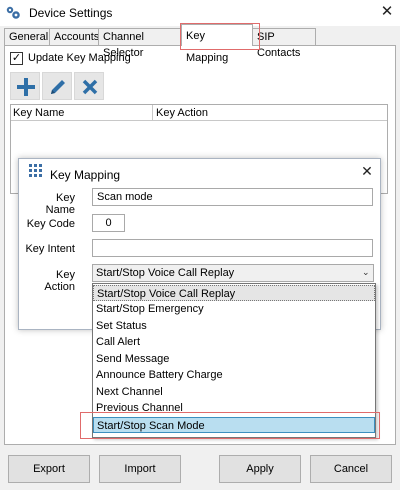 This screenshot has width=400, height=490. I want to click on pencil-icon, so click(58, 87).